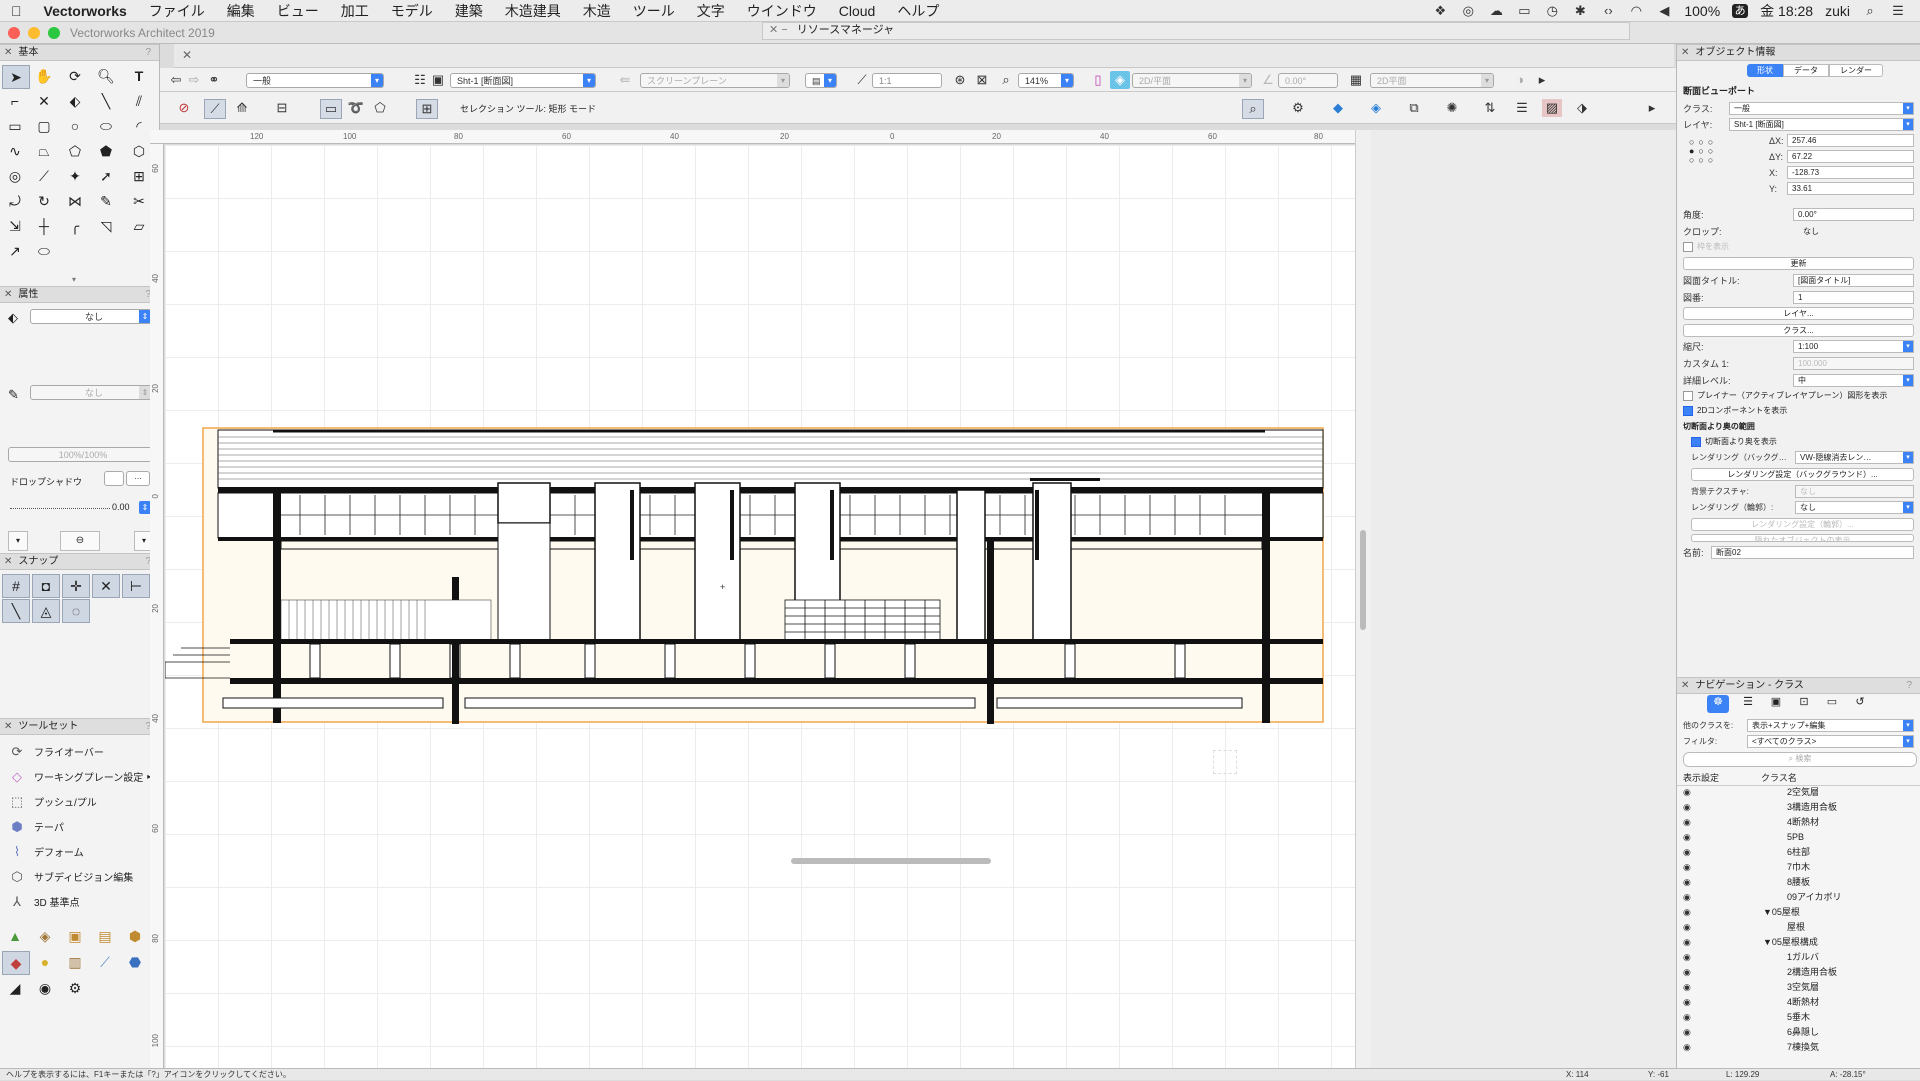 This screenshot has height=1081, width=1920. I want to click on menubar-clock: 金 18:28, so click(1786, 11).